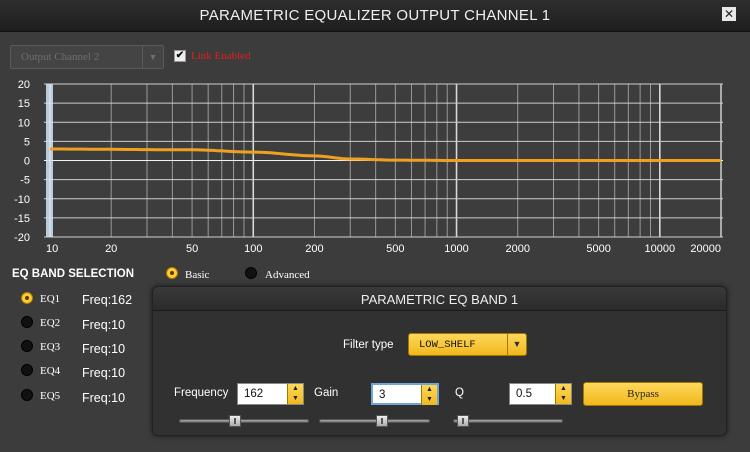 The width and height of the screenshot is (750, 452). I want to click on gain-slider, so click(374, 421).